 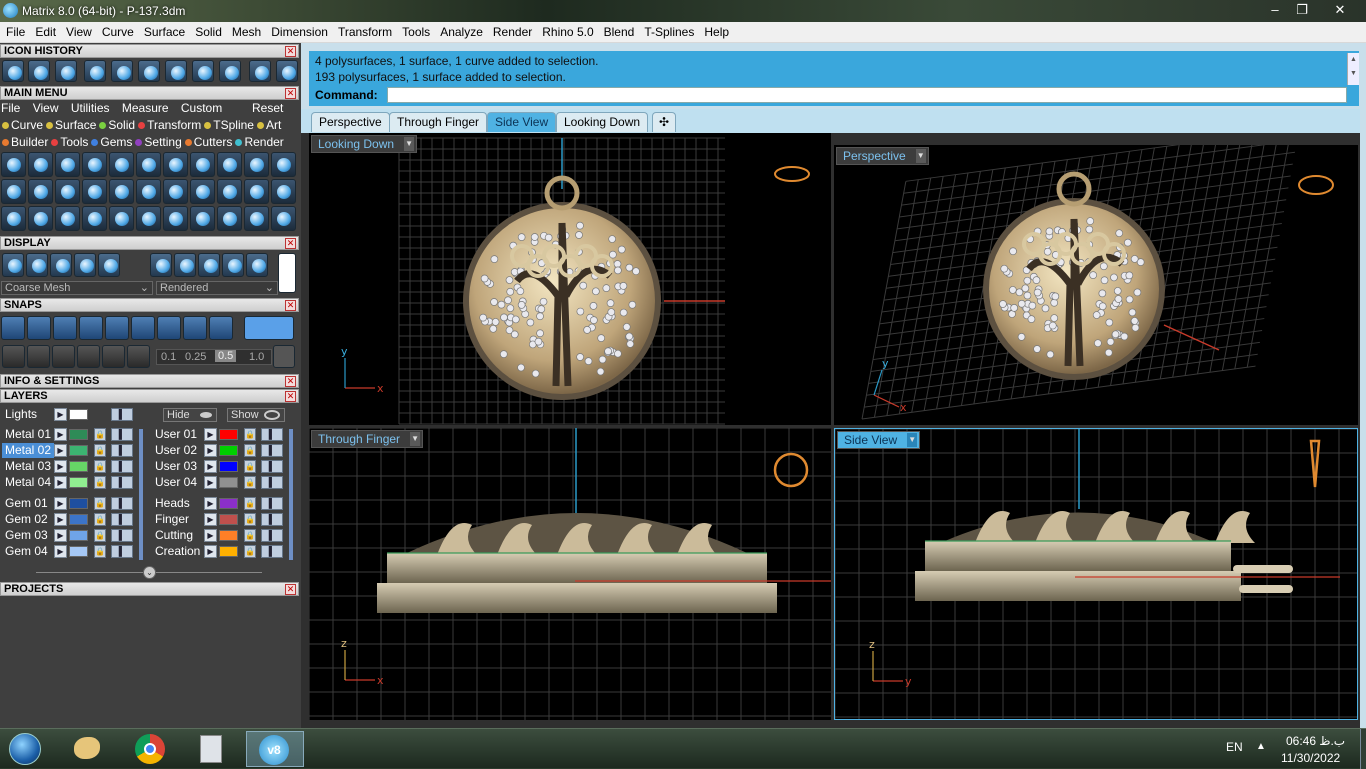 What do you see at coordinates (178, 535) in the screenshot?
I see `layer-name: Cutting` at bounding box center [178, 535].